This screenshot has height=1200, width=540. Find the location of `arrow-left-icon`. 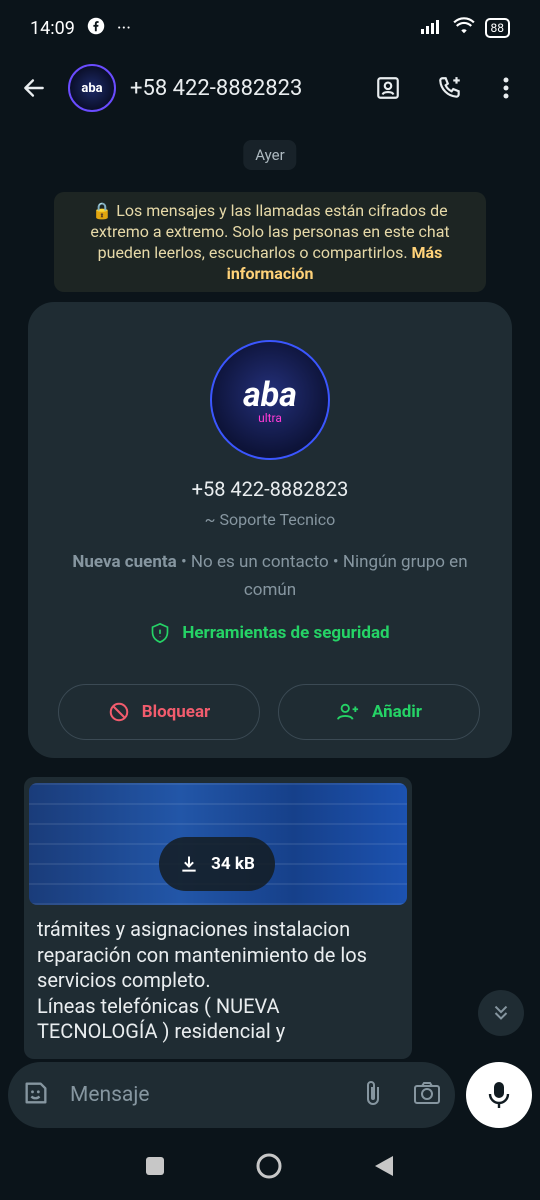

arrow-left-icon is located at coordinates (34, 88).